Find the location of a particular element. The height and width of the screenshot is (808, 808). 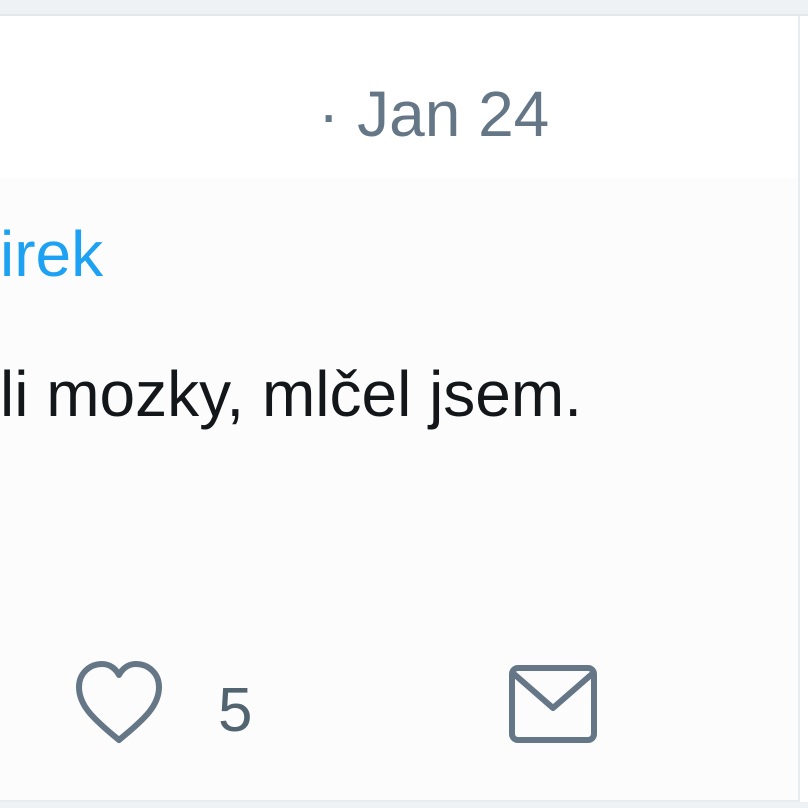

envelope-icon is located at coordinates (553, 704).